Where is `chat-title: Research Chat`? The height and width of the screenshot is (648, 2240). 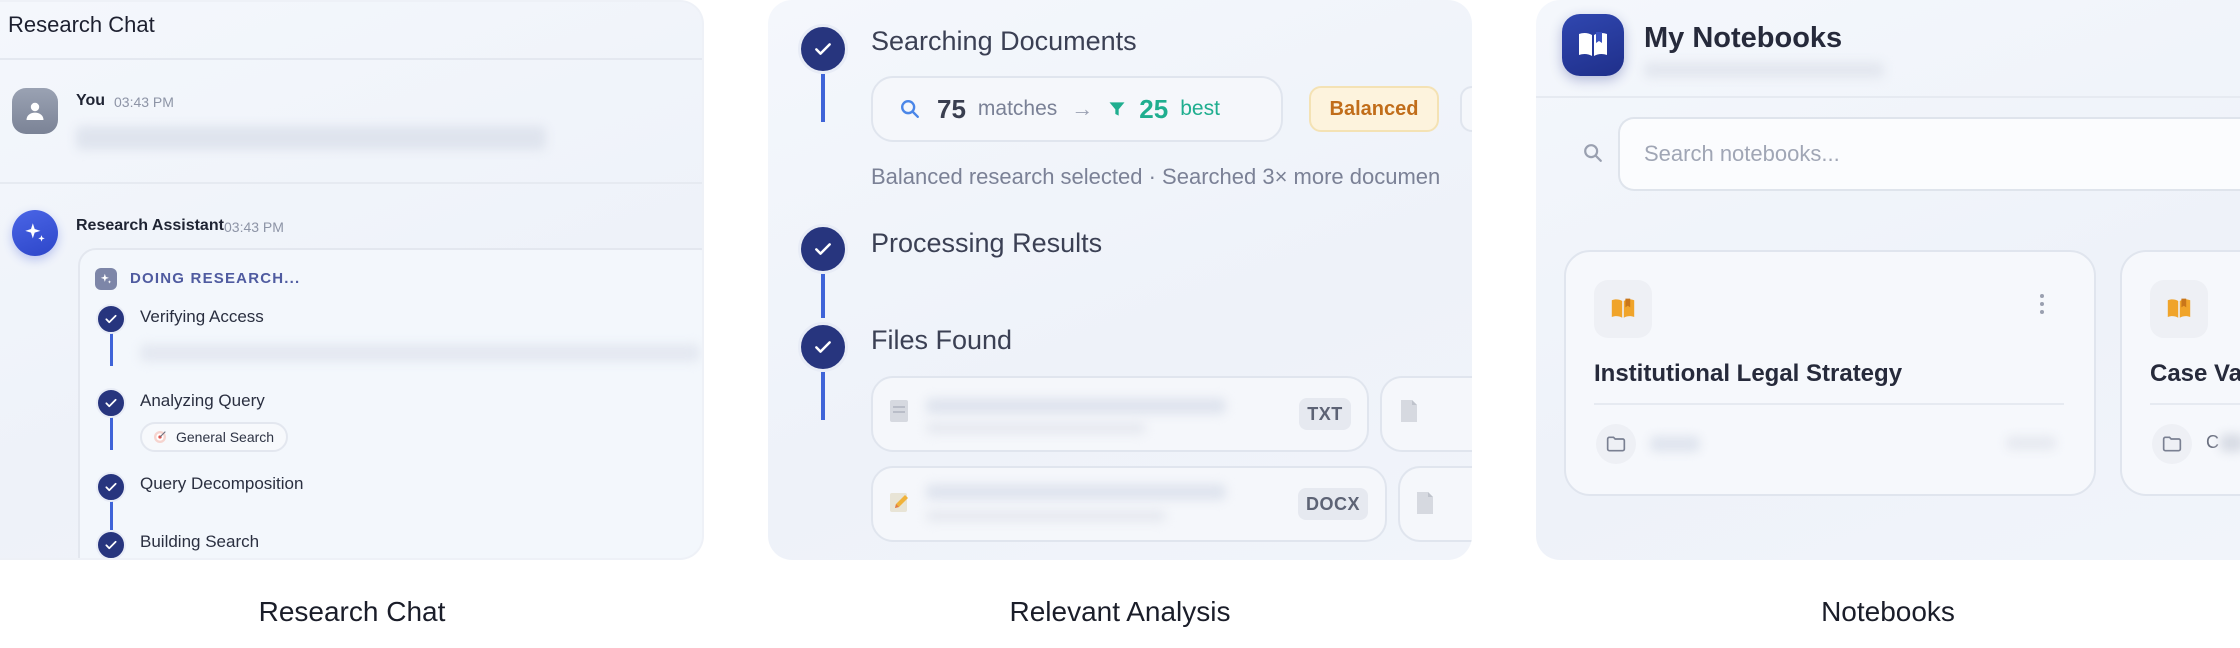 chat-title: Research Chat is located at coordinates (81, 24).